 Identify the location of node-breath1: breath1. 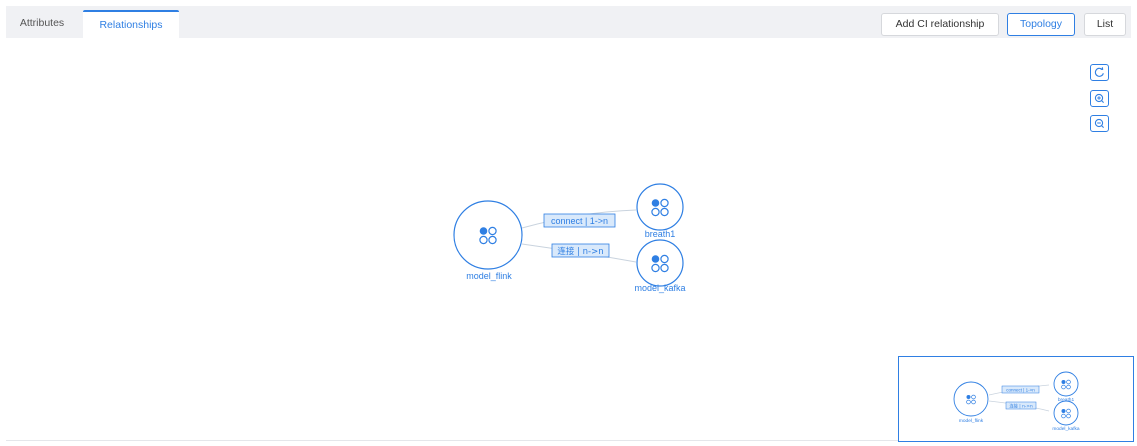
(660, 211).